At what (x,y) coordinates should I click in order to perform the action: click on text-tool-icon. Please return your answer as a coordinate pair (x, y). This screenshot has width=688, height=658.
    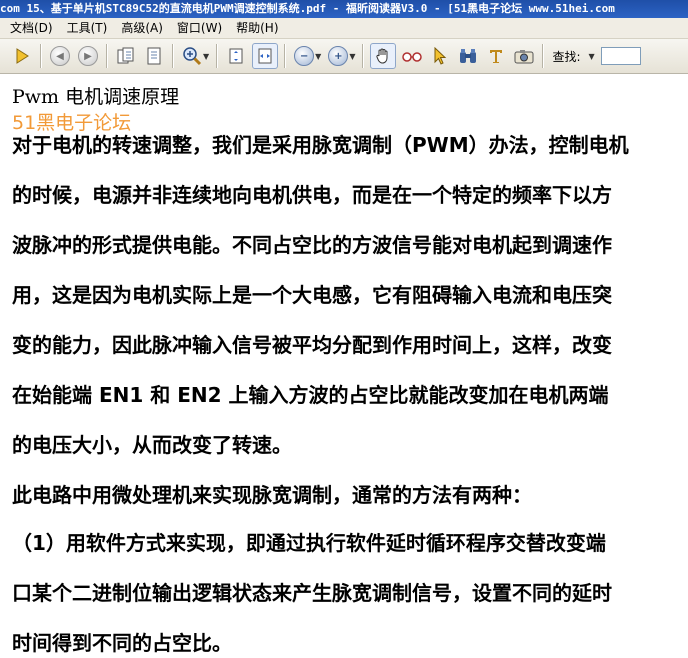
    Looking at the image, I should click on (496, 56).